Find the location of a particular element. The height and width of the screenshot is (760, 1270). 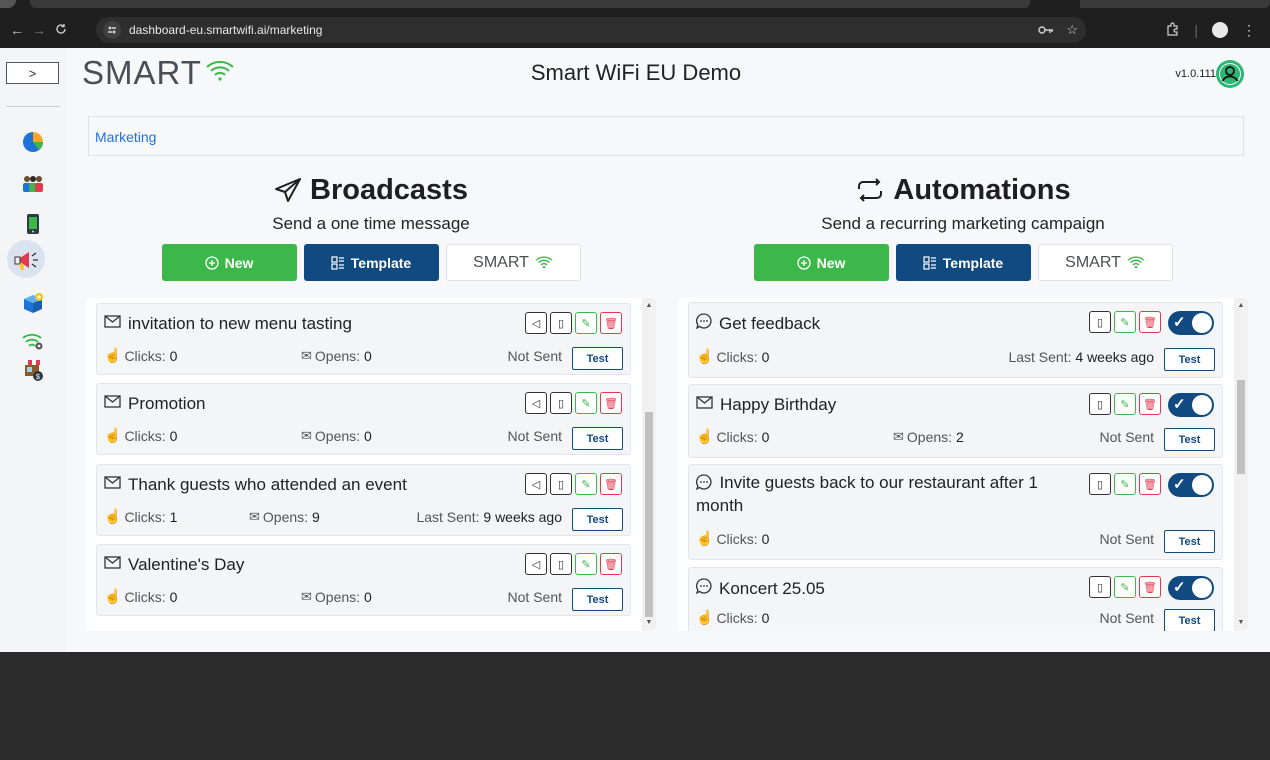

clicks-value: 0 is located at coordinates (765, 356).